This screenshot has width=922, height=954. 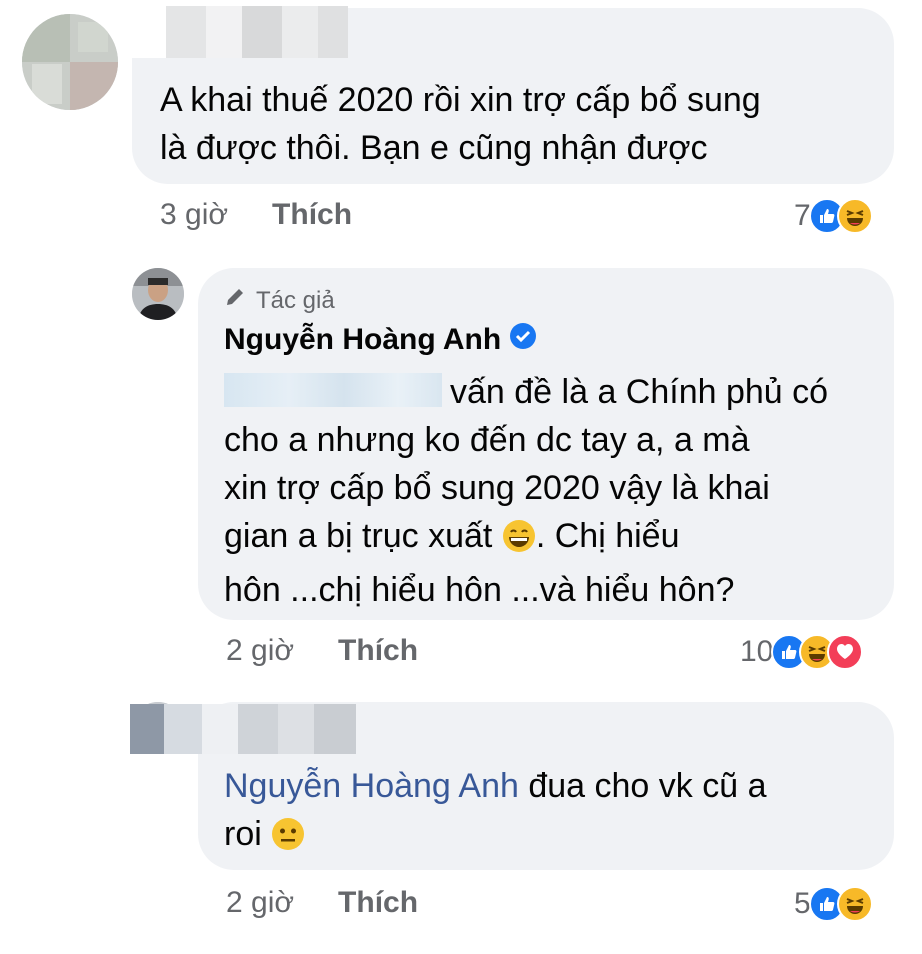 I want to click on comment-text-line: A khai thuế 2020 rồi xin trợ cấp bổ sung, so click(x=460, y=100).